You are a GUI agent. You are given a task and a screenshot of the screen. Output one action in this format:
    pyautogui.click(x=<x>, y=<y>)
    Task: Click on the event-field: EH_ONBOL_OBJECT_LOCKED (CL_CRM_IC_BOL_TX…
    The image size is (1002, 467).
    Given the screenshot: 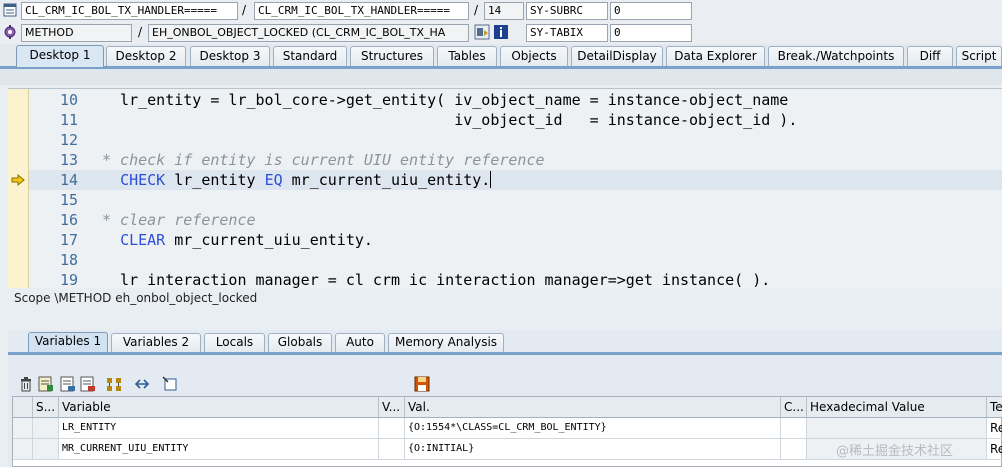 What is the action you would take?
    pyautogui.click(x=308, y=33)
    